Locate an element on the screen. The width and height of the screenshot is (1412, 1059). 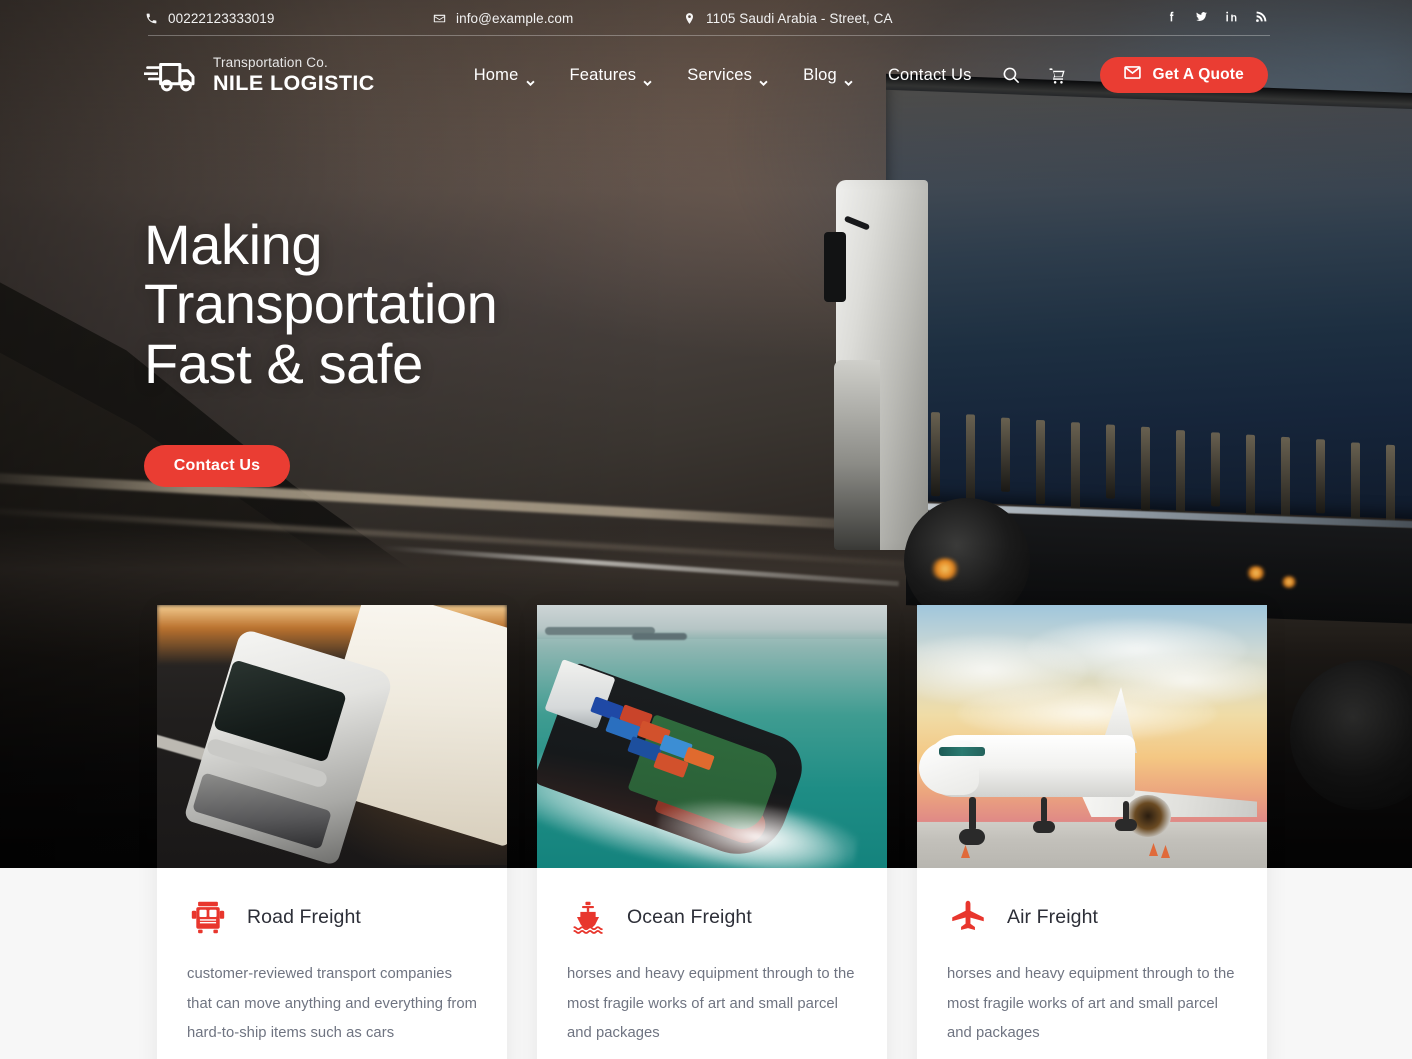
ship-icon is located at coordinates (588, 917).